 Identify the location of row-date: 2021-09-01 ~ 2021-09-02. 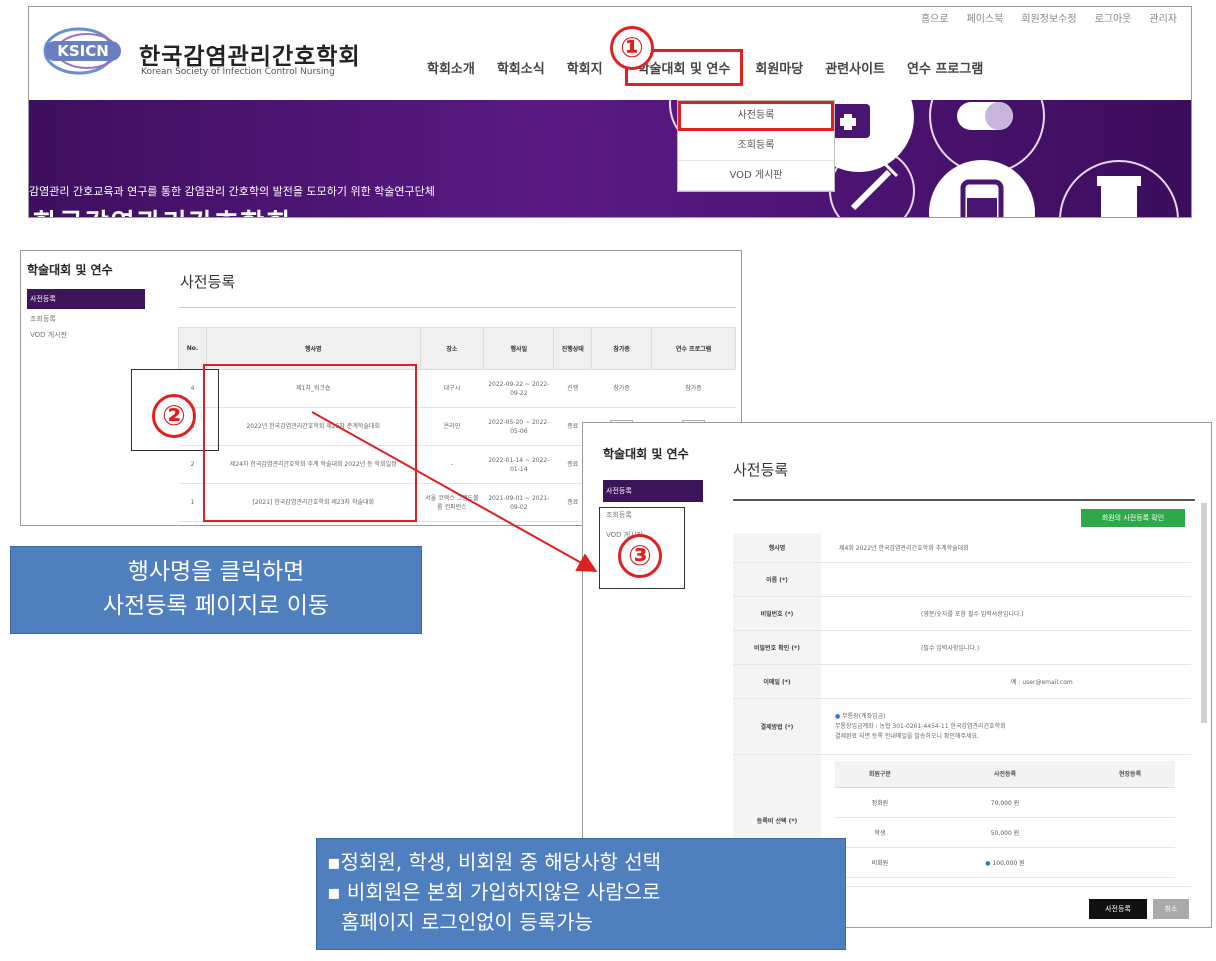
(518, 502).